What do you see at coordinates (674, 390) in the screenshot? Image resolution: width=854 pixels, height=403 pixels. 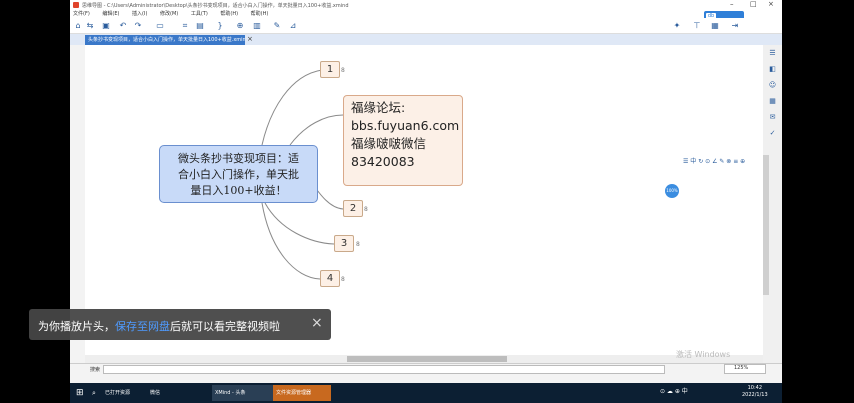 I see `system-tray: ⊙ ☁ ⊕ 中` at bounding box center [674, 390].